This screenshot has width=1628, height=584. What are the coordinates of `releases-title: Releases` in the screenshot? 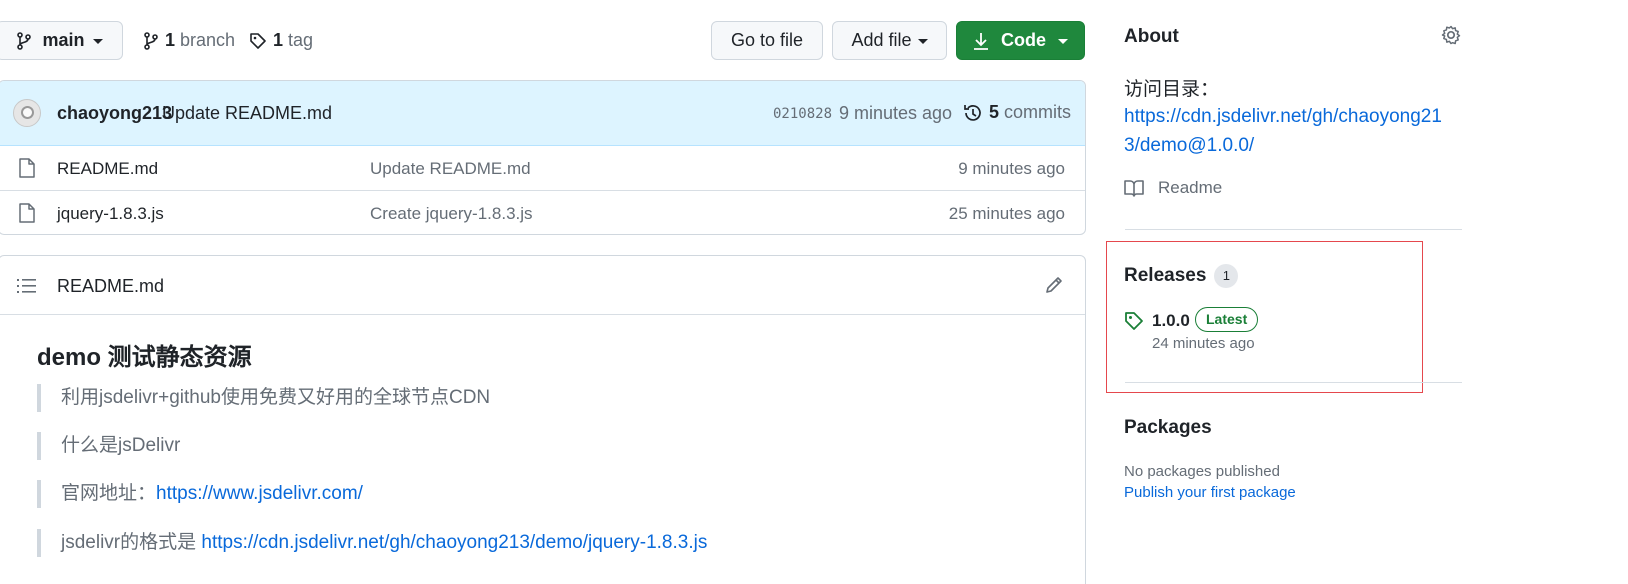 It's located at (1165, 275).